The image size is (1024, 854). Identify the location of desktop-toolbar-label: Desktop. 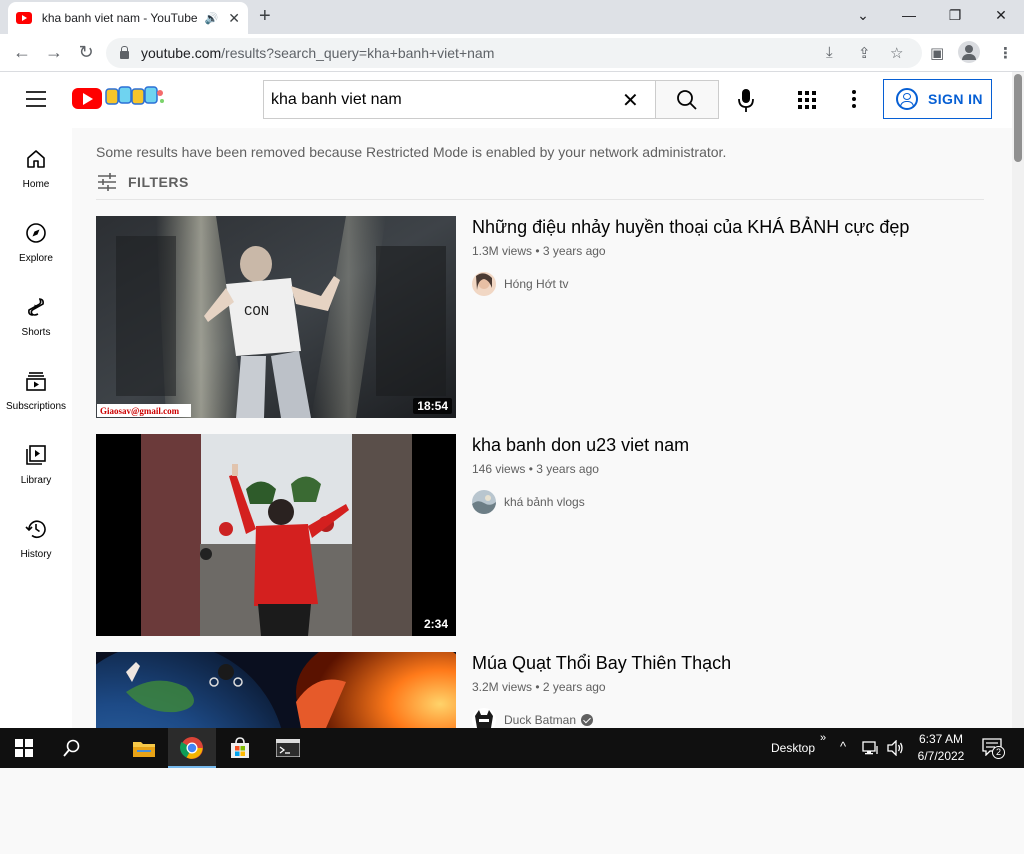
(793, 748).